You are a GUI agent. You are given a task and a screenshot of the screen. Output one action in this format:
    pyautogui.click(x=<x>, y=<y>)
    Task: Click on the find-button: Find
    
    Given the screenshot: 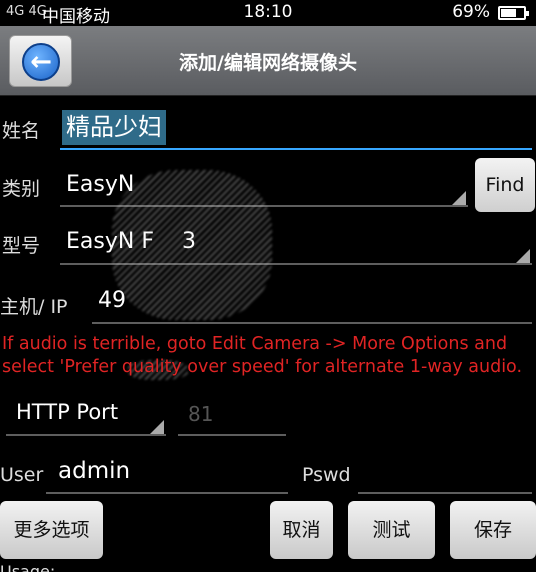 What is the action you would take?
    pyautogui.click(x=505, y=185)
    